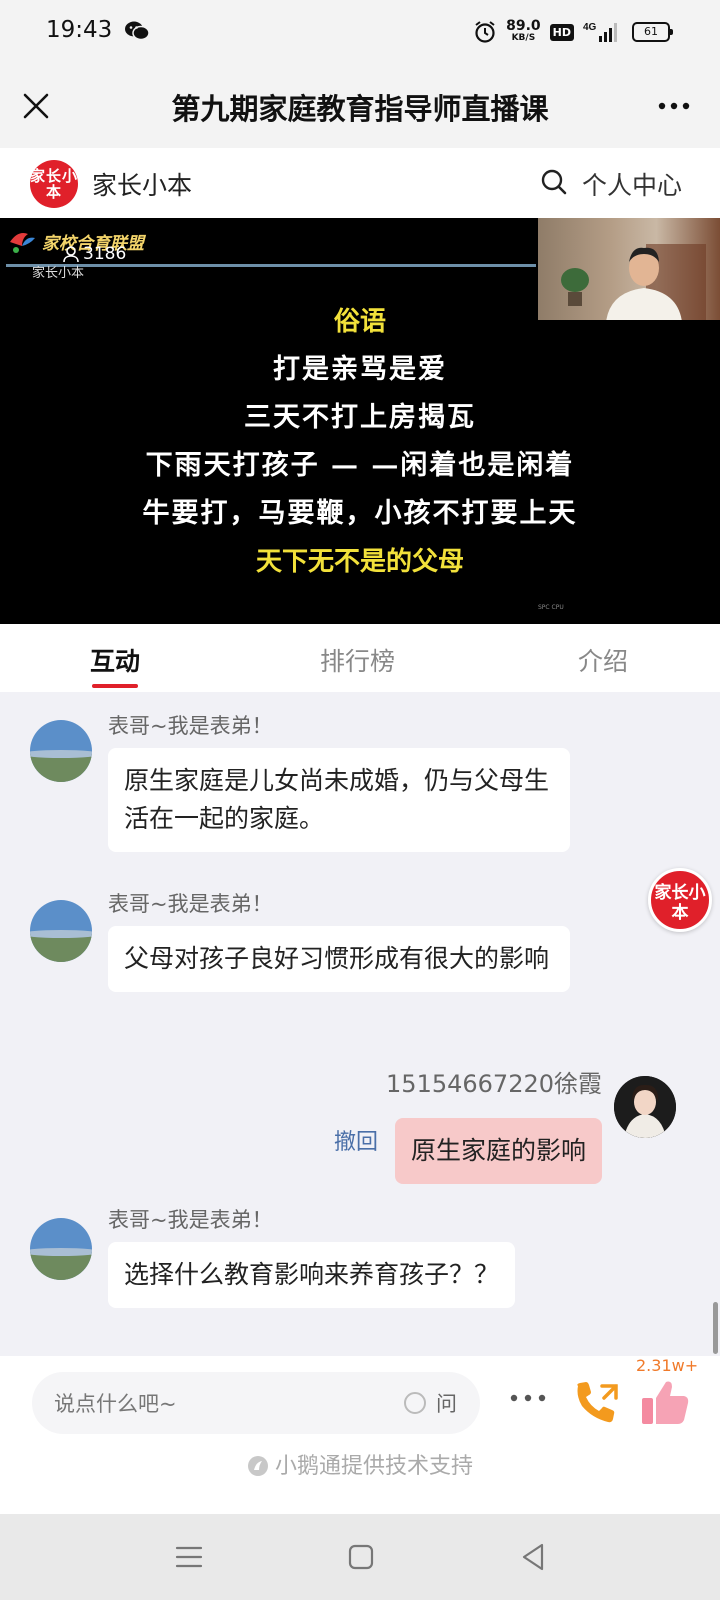 This screenshot has width=720, height=1600. I want to click on poem-line: 牛要打，马要鞭，小孩不打要上天, so click(360, 513).